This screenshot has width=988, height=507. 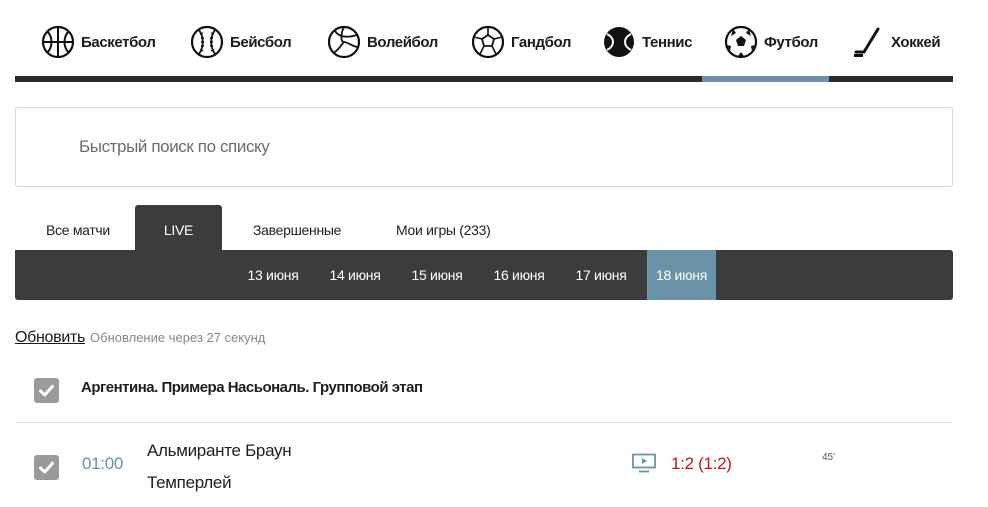 I want to click on tv-broadcast-icon, so click(x=644, y=463).